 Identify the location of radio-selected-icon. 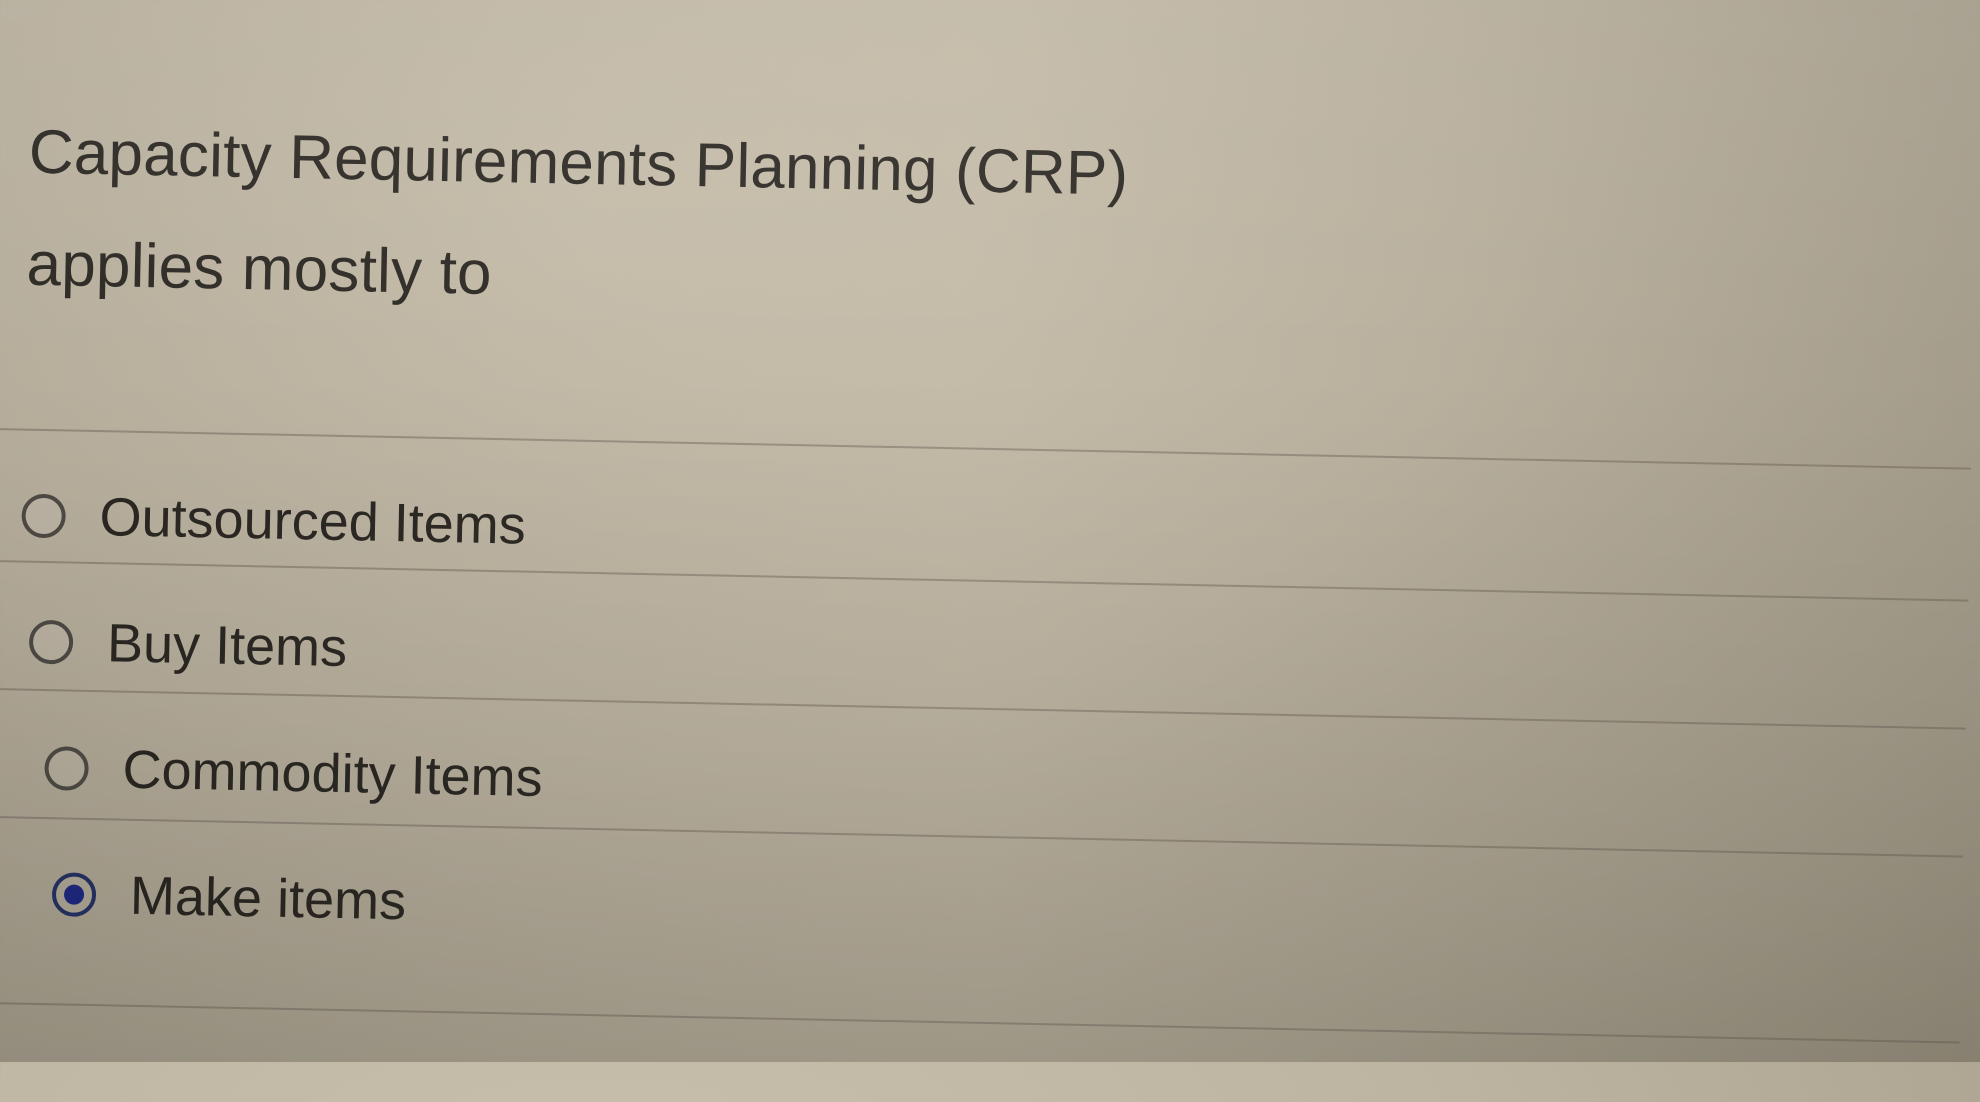
(74, 895).